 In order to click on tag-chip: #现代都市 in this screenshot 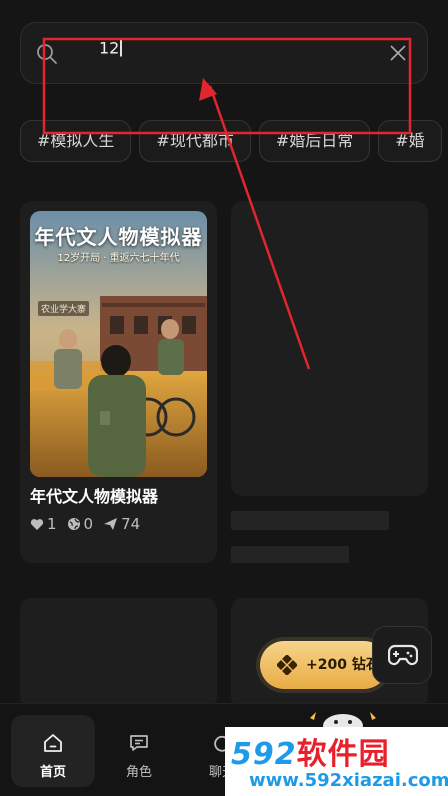, I will do `click(195, 141)`.